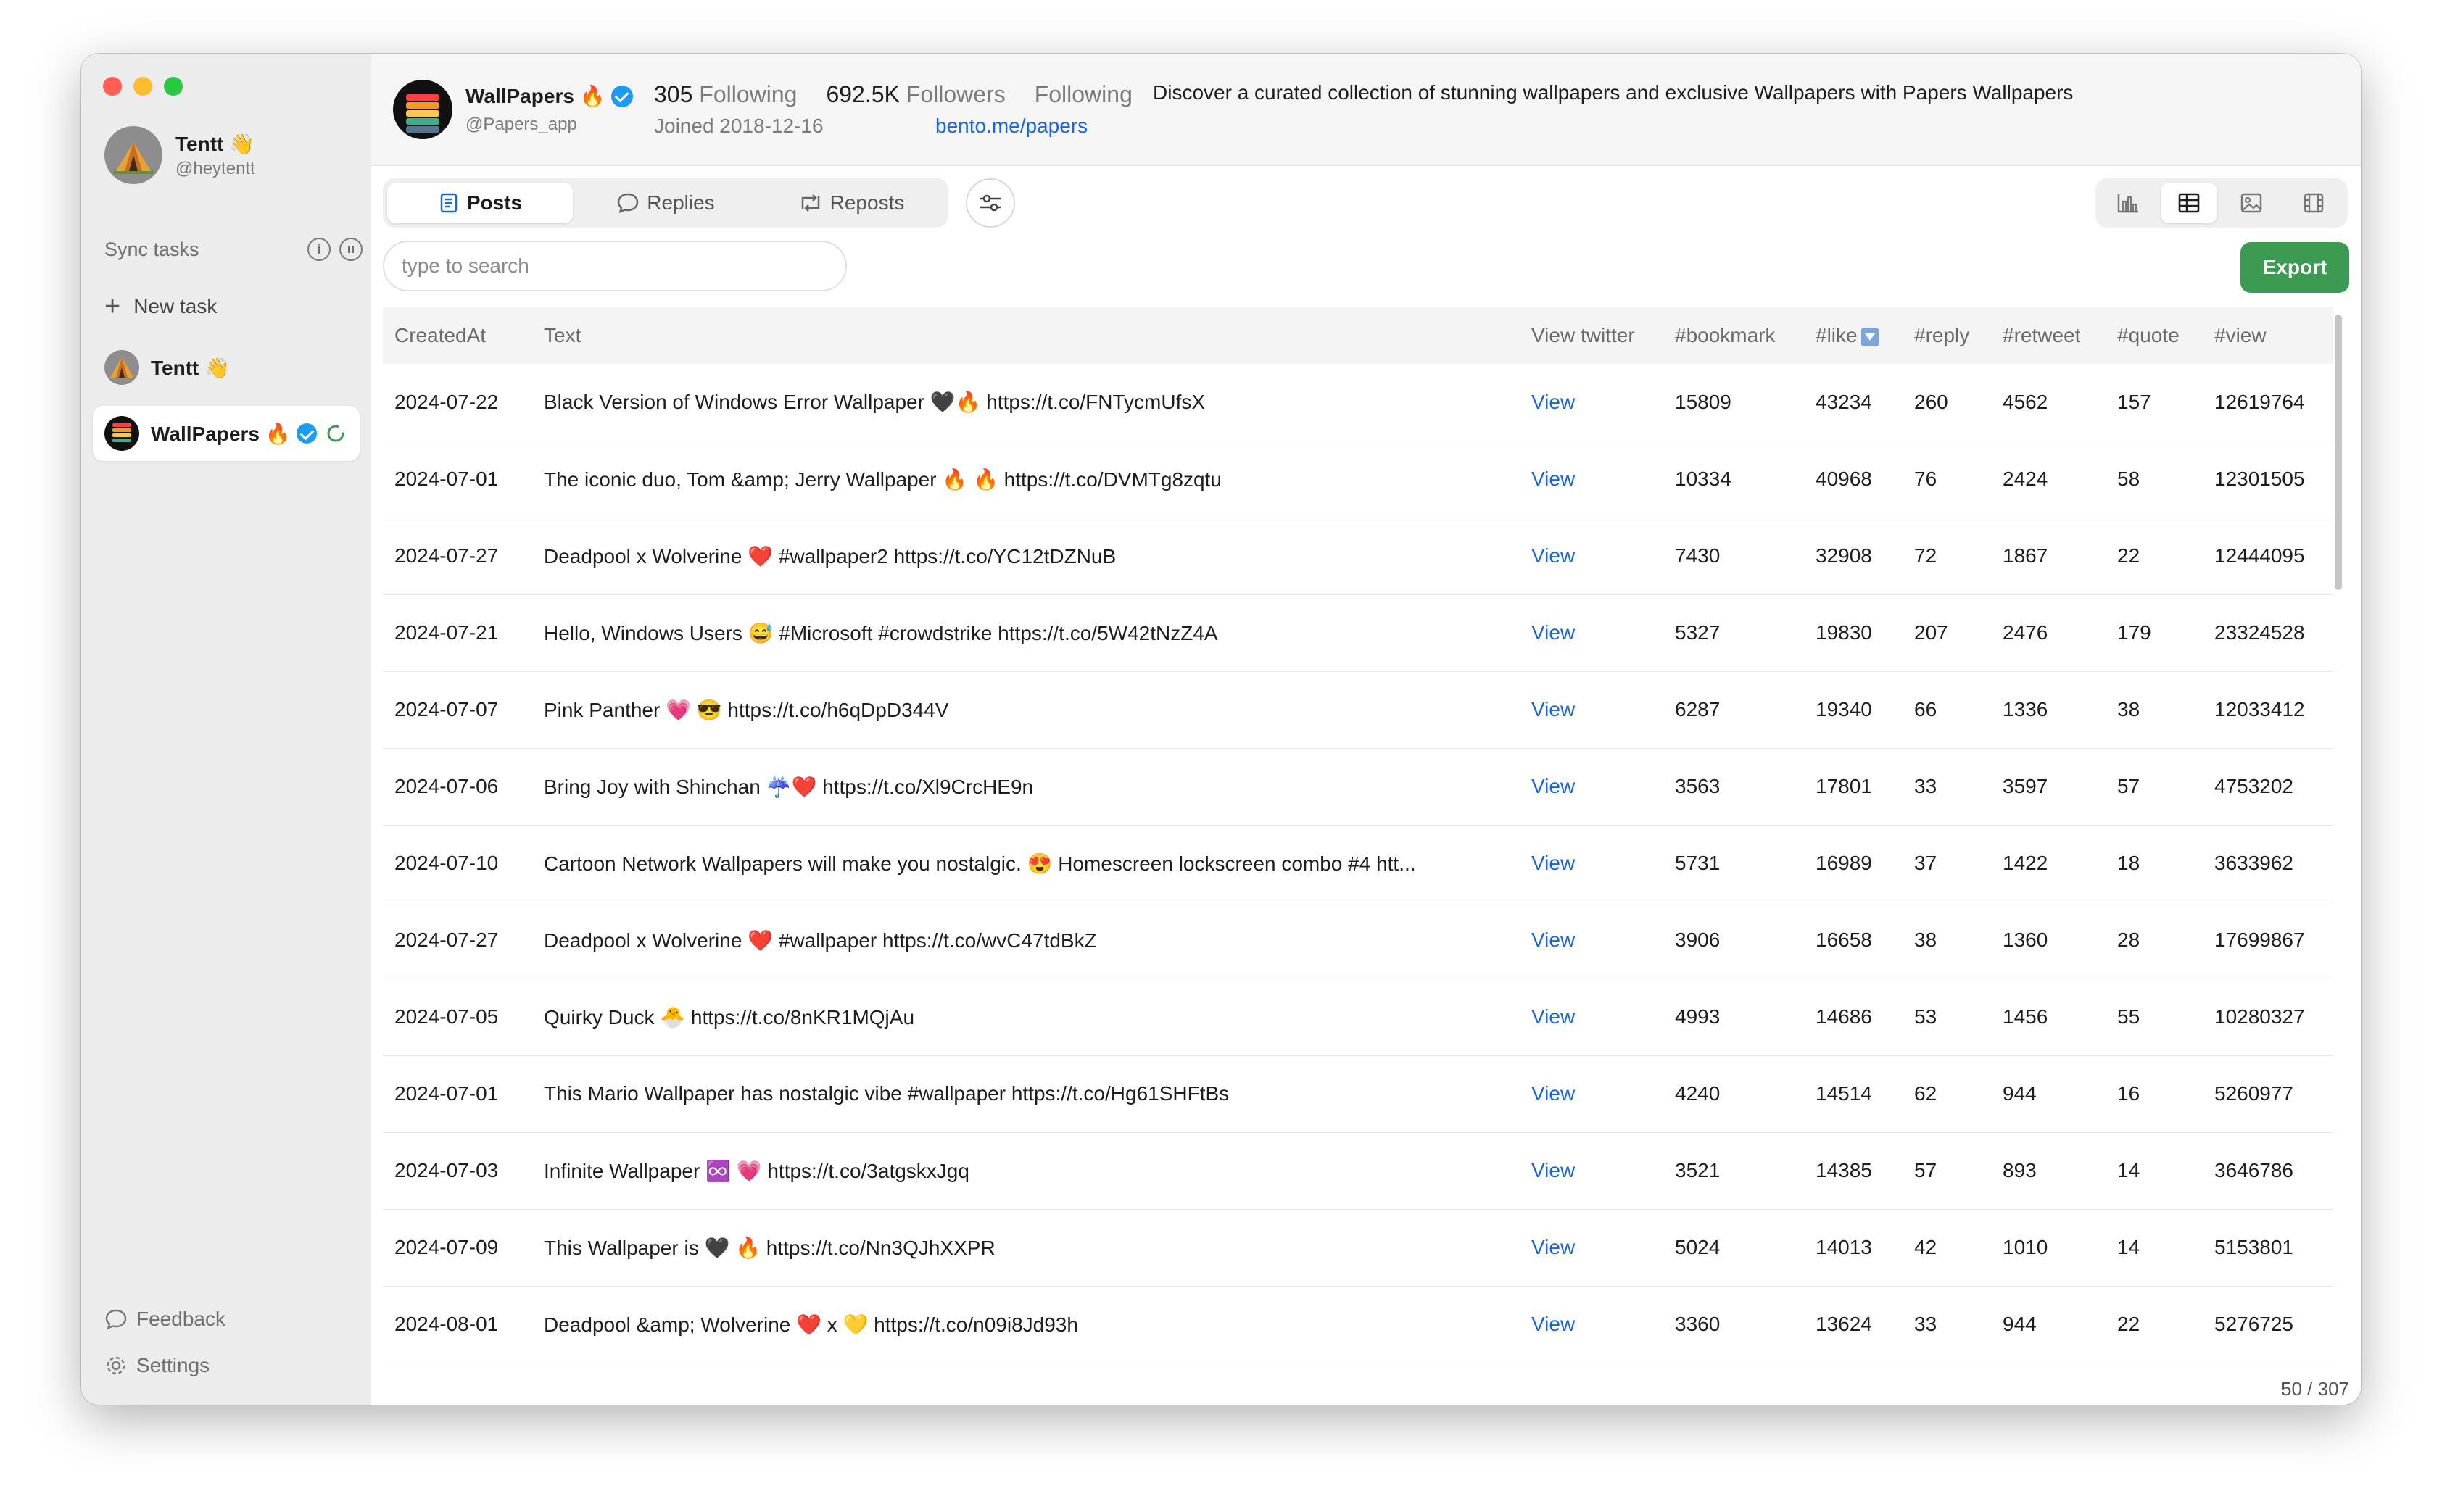  What do you see at coordinates (1926, 1247) in the screenshot?
I see `cell-reply: 42` at bounding box center [1926, 1247].